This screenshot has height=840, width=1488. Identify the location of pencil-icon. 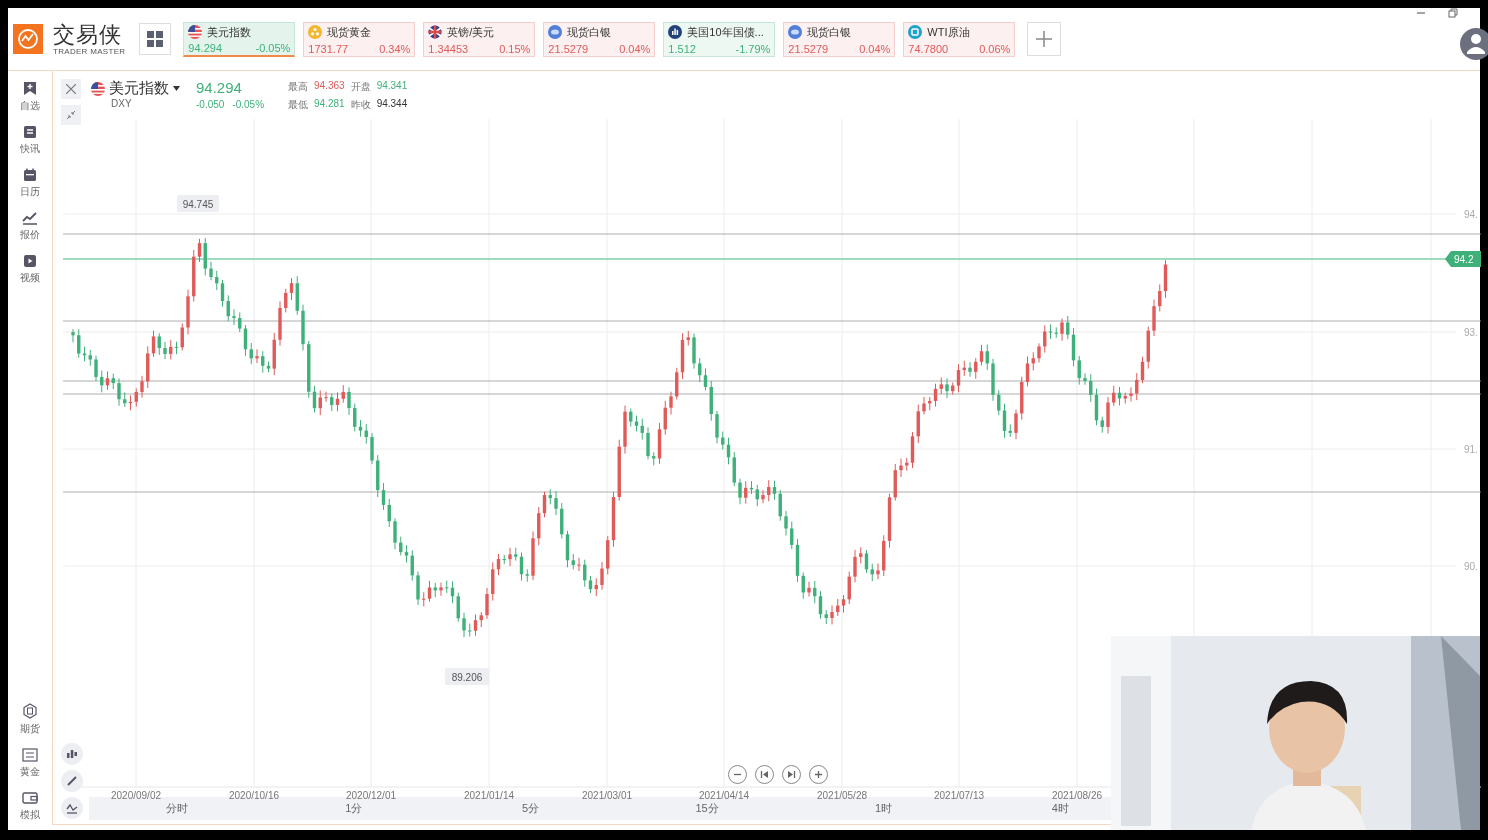
(72, 781).